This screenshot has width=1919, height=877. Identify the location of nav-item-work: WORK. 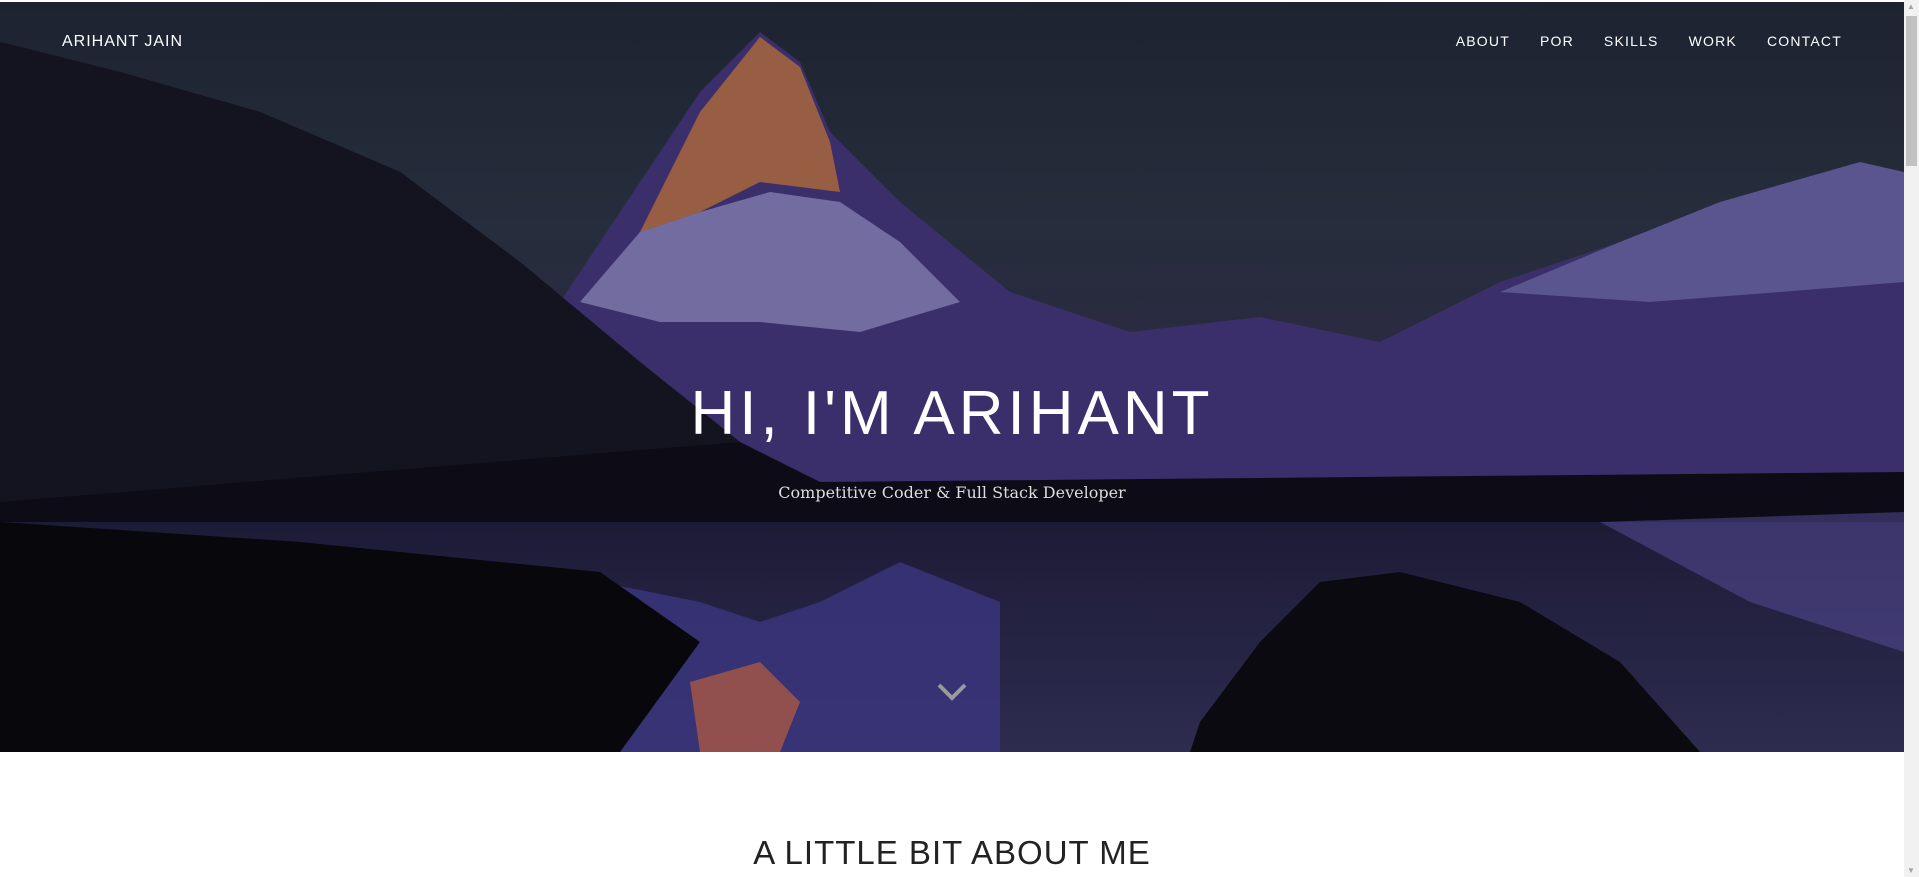
(1713, 41).